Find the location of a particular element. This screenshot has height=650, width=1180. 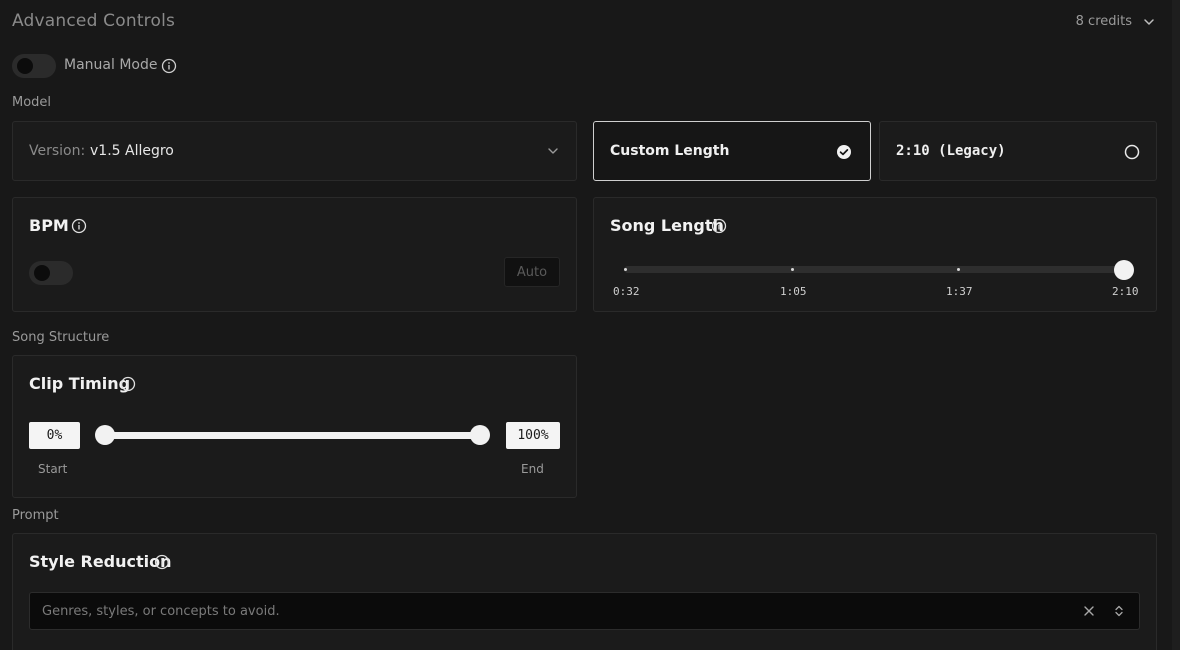

custom-length-option: Custom Length is located at coordinates (732, 151).